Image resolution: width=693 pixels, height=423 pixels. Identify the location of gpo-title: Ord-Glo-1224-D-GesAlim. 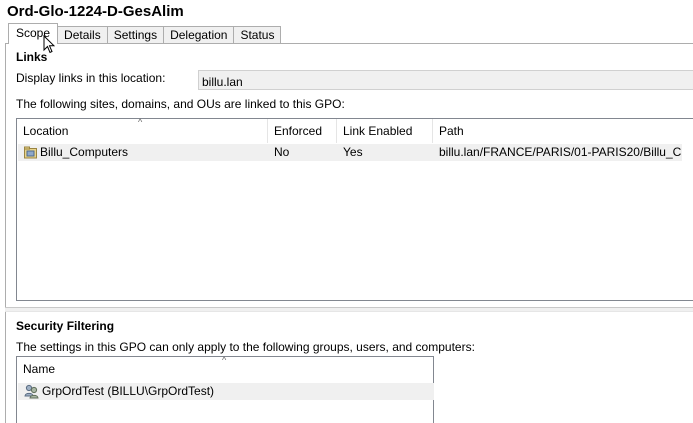
(95, 11).